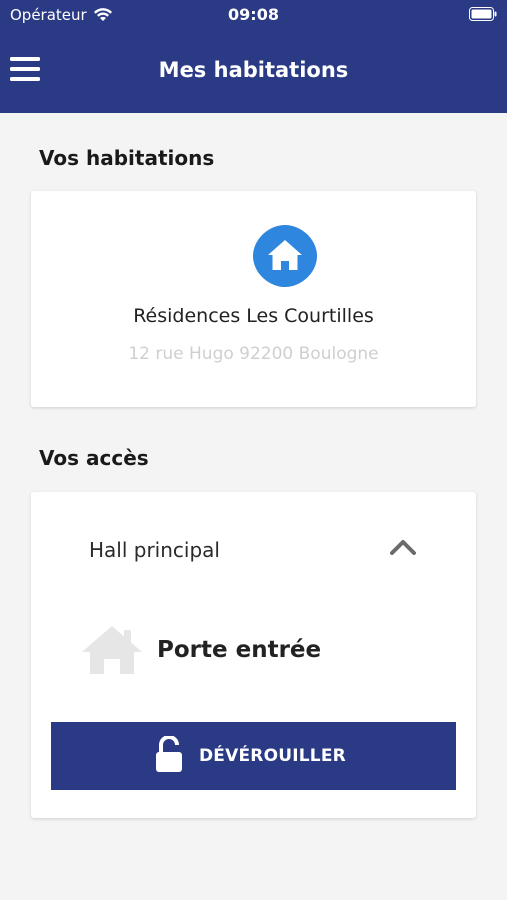 The image size is (507, 900). What do you see at coordinates (253, 56) in the screenshot?
I see `app-header: Opérateur 09:08 Mes habitations` at bounding box center [253, 56].